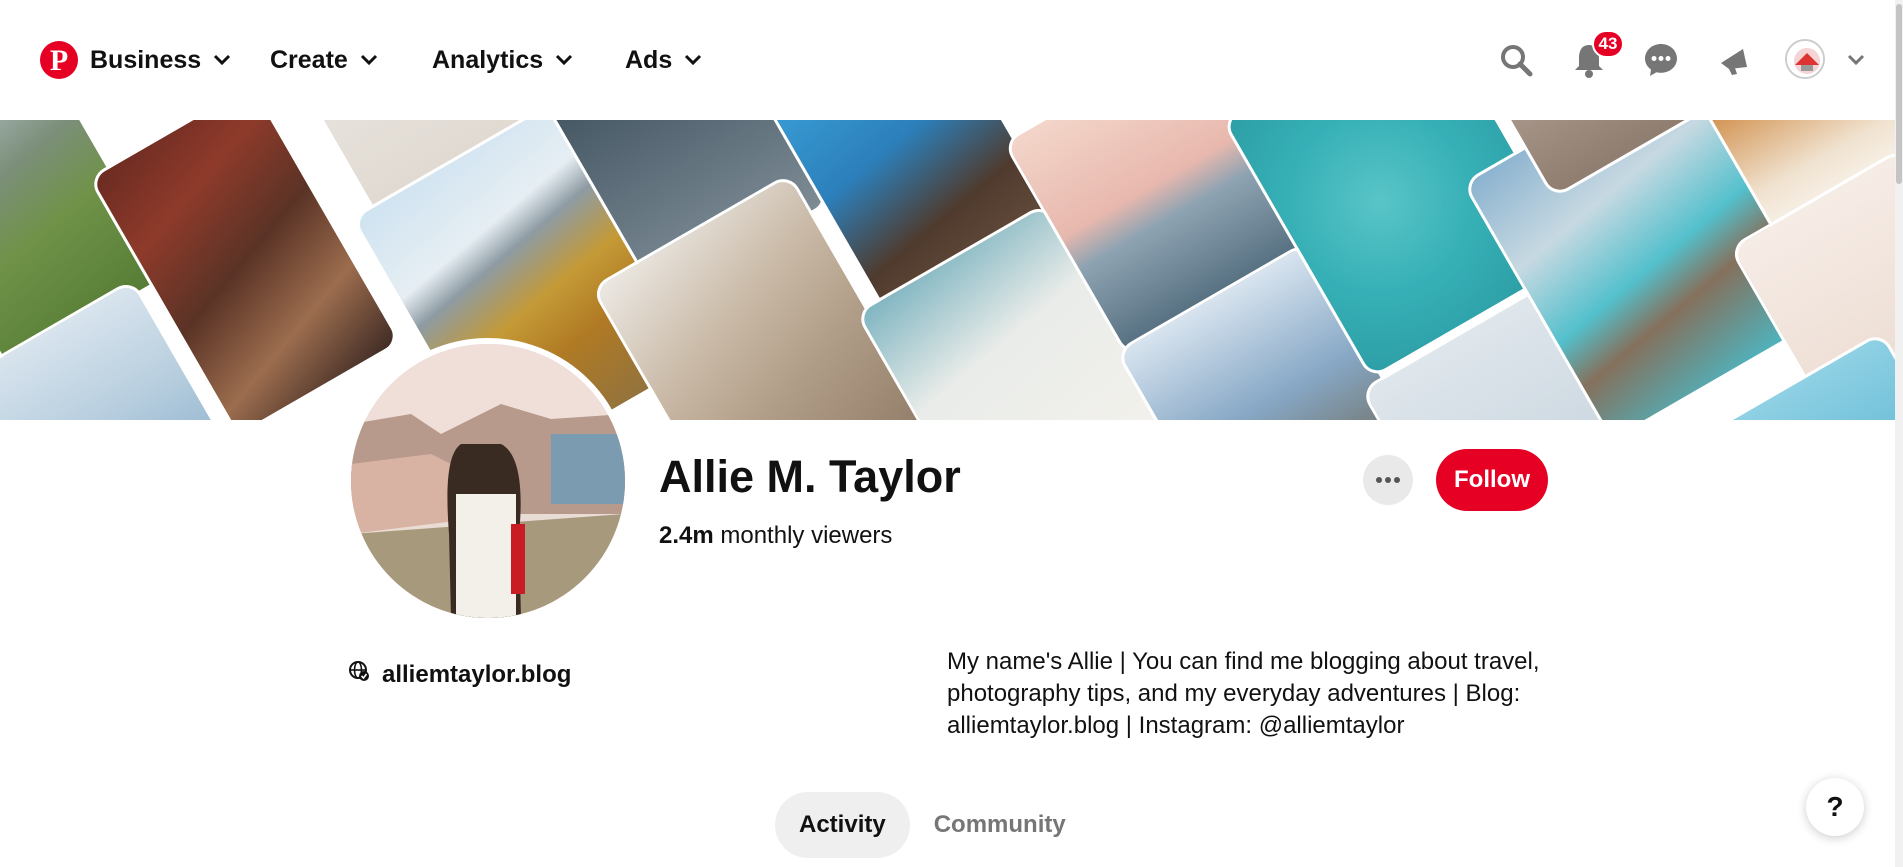 Image resolution: width=1903 pixels, height=867 pixels. I want to click on follow-button: Follow, so click(1492, 480).